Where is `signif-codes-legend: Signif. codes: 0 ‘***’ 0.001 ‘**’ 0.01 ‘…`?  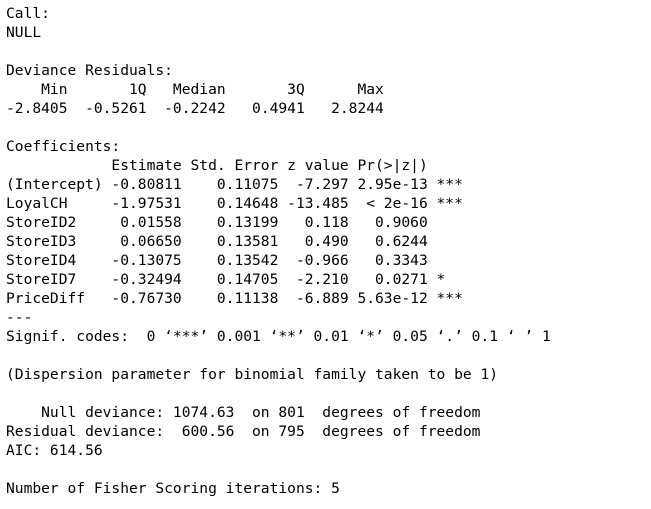 signif-codes-legend: Signif. codes: 0 ‘***’ 0.001 ‘**’ 0.01 ‘… is located at coordinates (278, 336).